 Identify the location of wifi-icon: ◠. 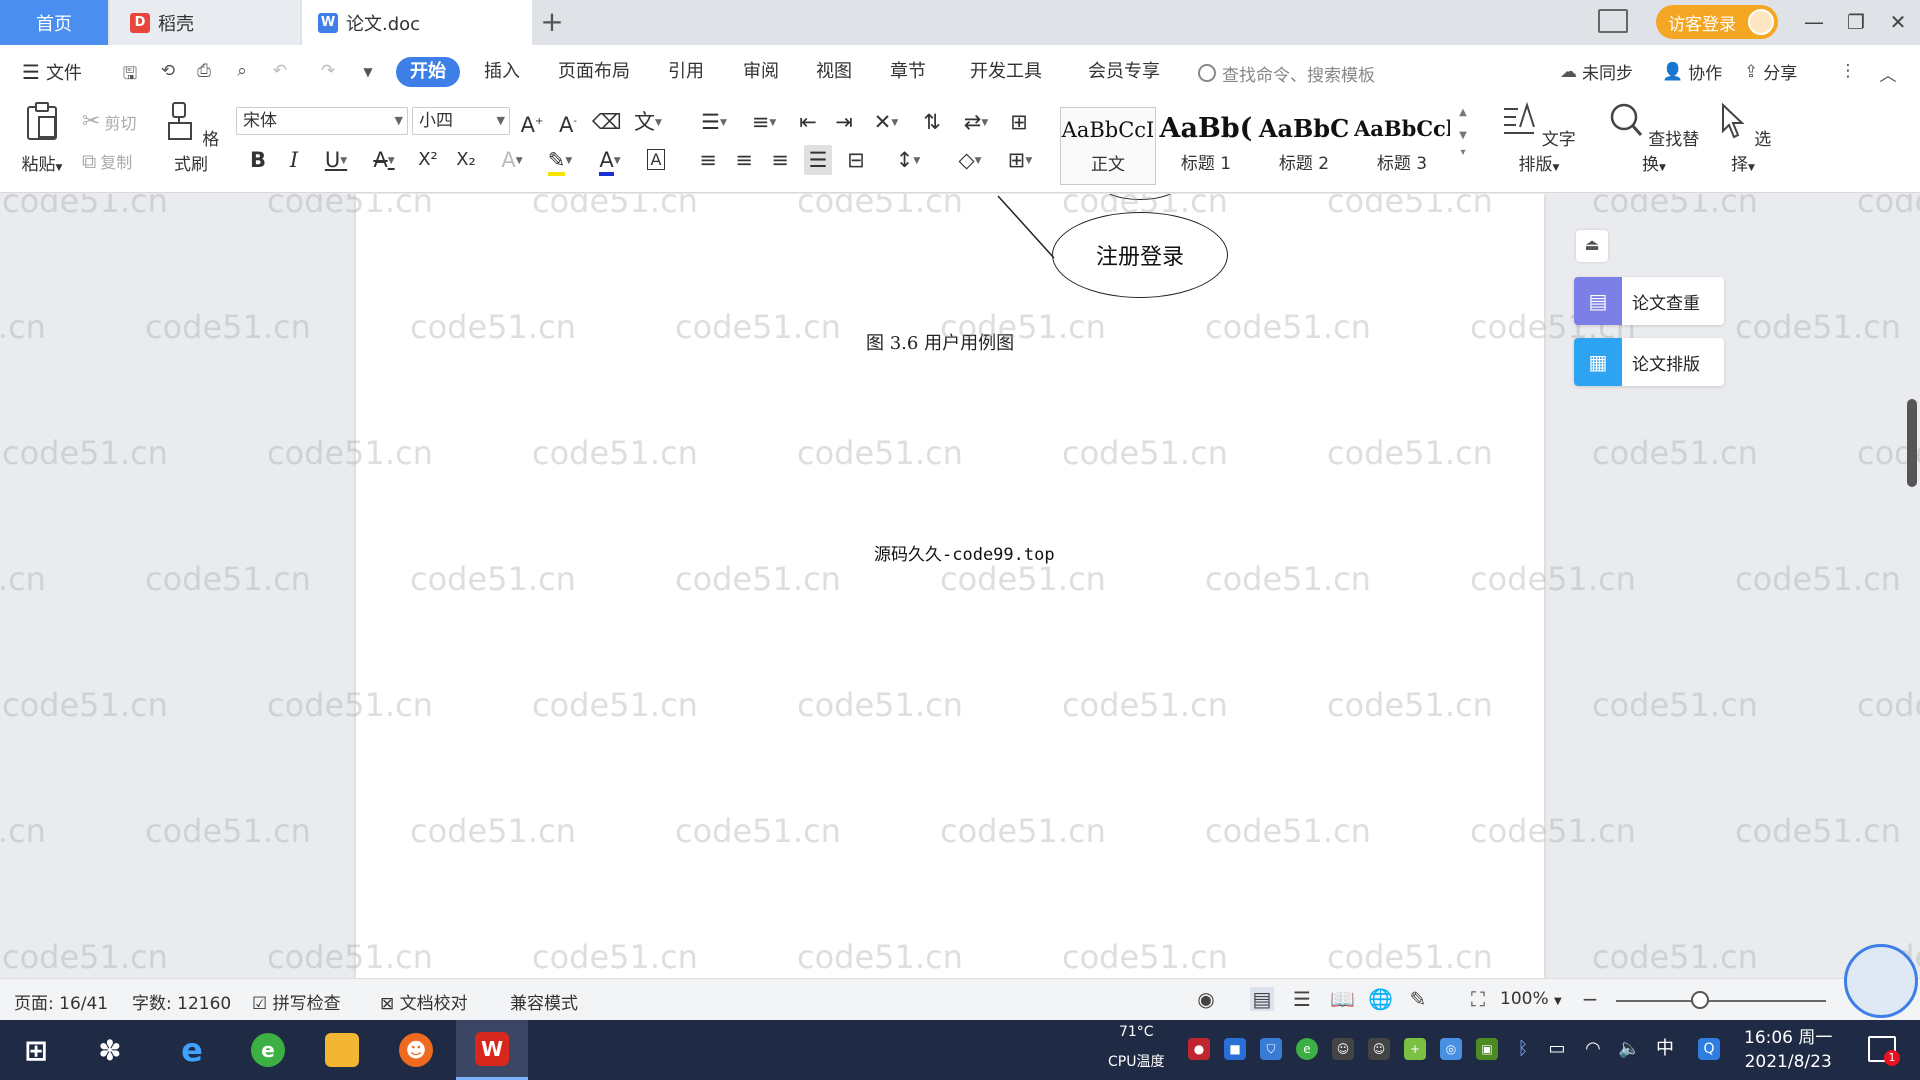
(1593, 1049).